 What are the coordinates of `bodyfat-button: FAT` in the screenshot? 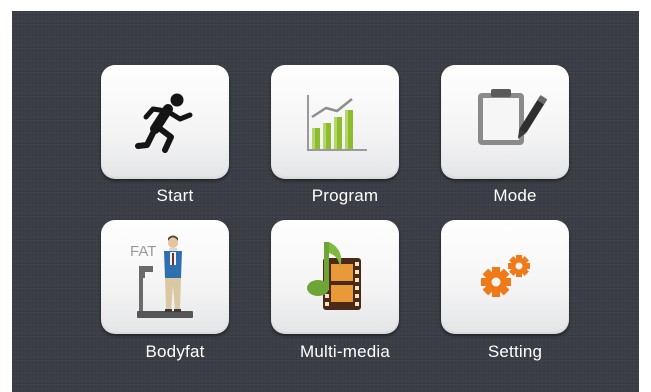 It's located at (165, 277).